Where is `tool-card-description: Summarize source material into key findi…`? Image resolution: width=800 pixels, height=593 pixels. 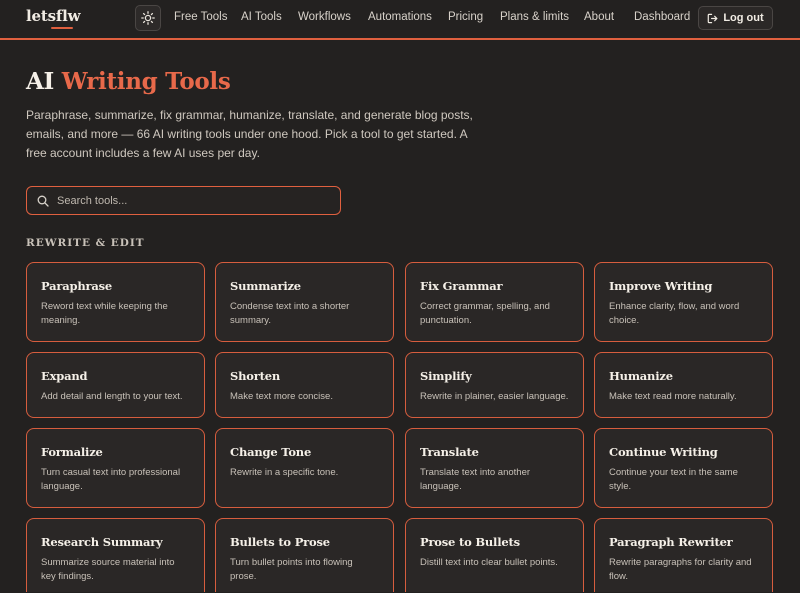 tool-card-description: Summarize source material into key findi… is located at coordinates (108, 569).